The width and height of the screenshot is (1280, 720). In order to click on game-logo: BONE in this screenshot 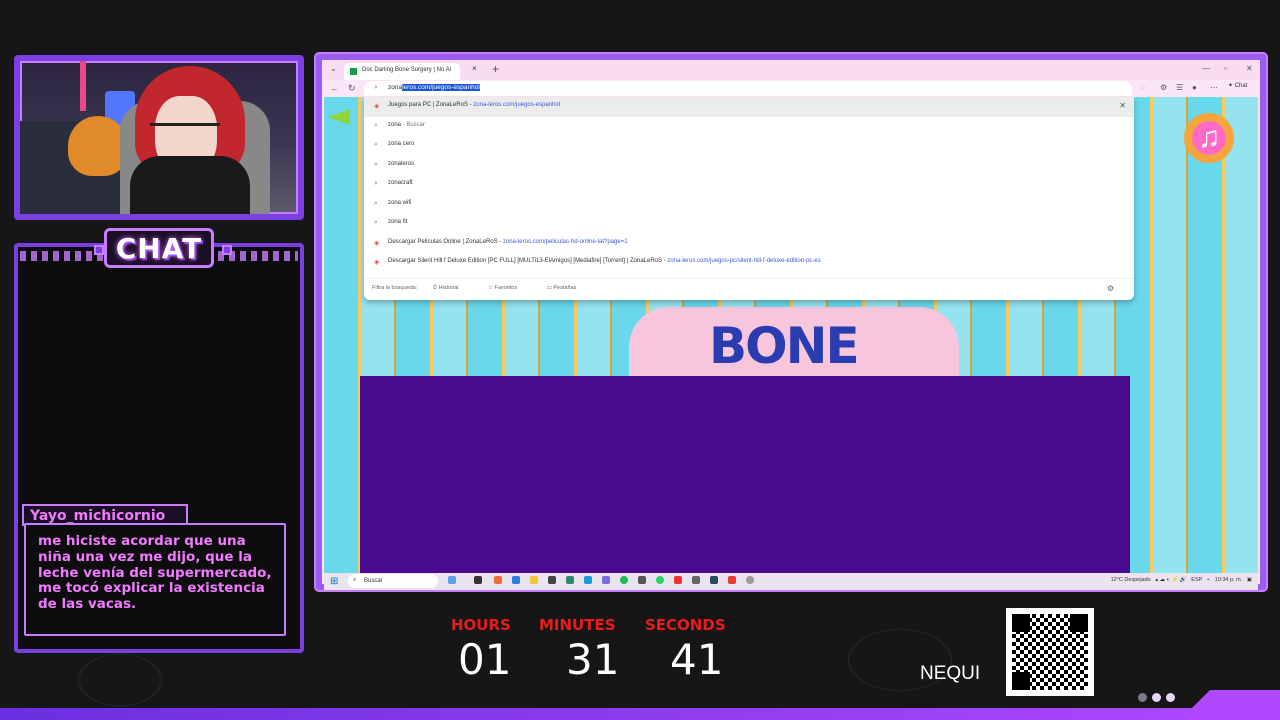, I will do `click(794, 342)`.